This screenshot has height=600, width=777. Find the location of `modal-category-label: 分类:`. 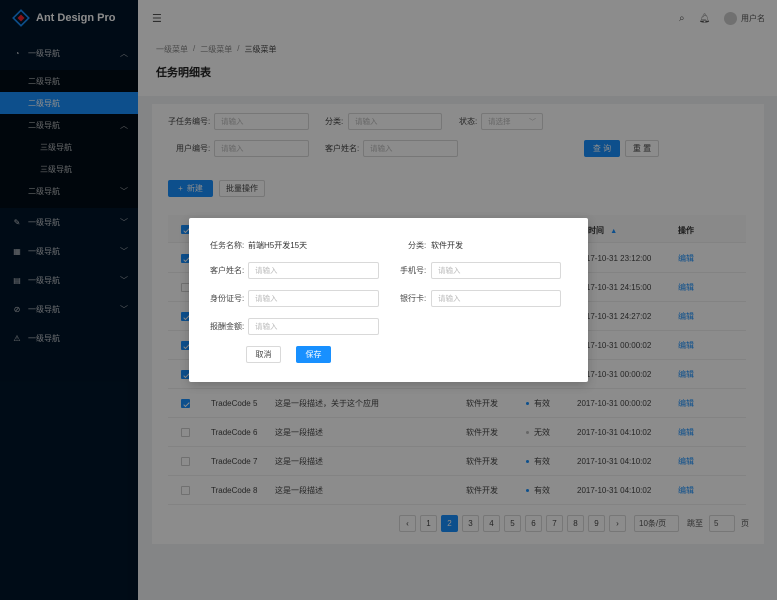

modal-category-label: 分类: is located at coordinates (417, 245).